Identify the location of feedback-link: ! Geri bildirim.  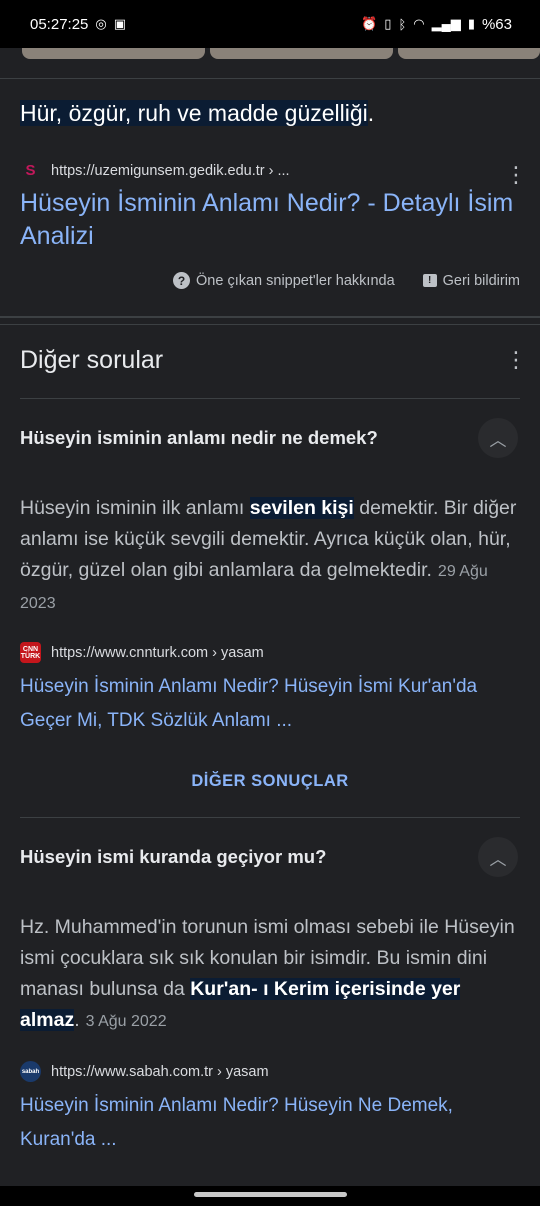
(471, 281).